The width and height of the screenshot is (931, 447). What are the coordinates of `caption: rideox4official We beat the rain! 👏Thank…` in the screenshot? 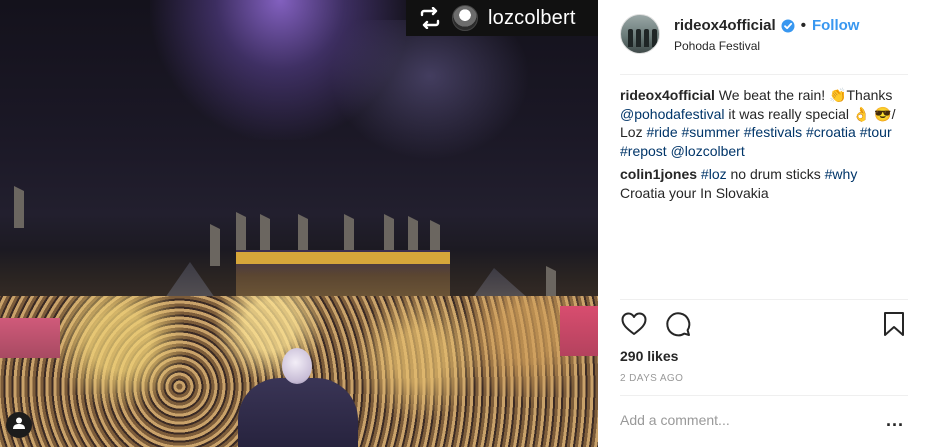 It's located at (766, 123).